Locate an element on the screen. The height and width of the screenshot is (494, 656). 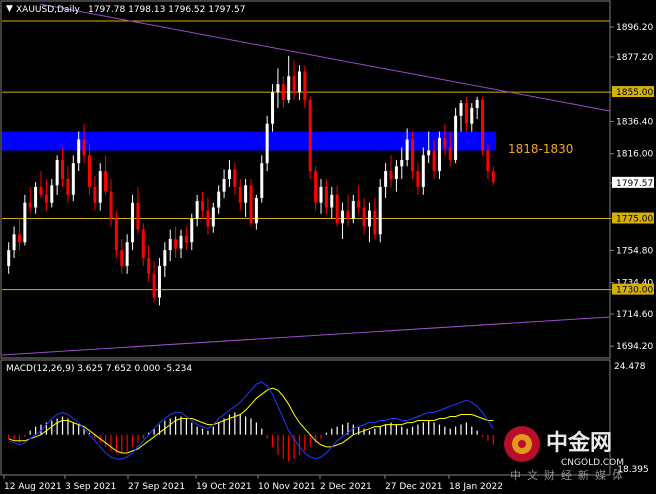
date-label: 19 Oct 2021 is located at coordinates (224, 487).